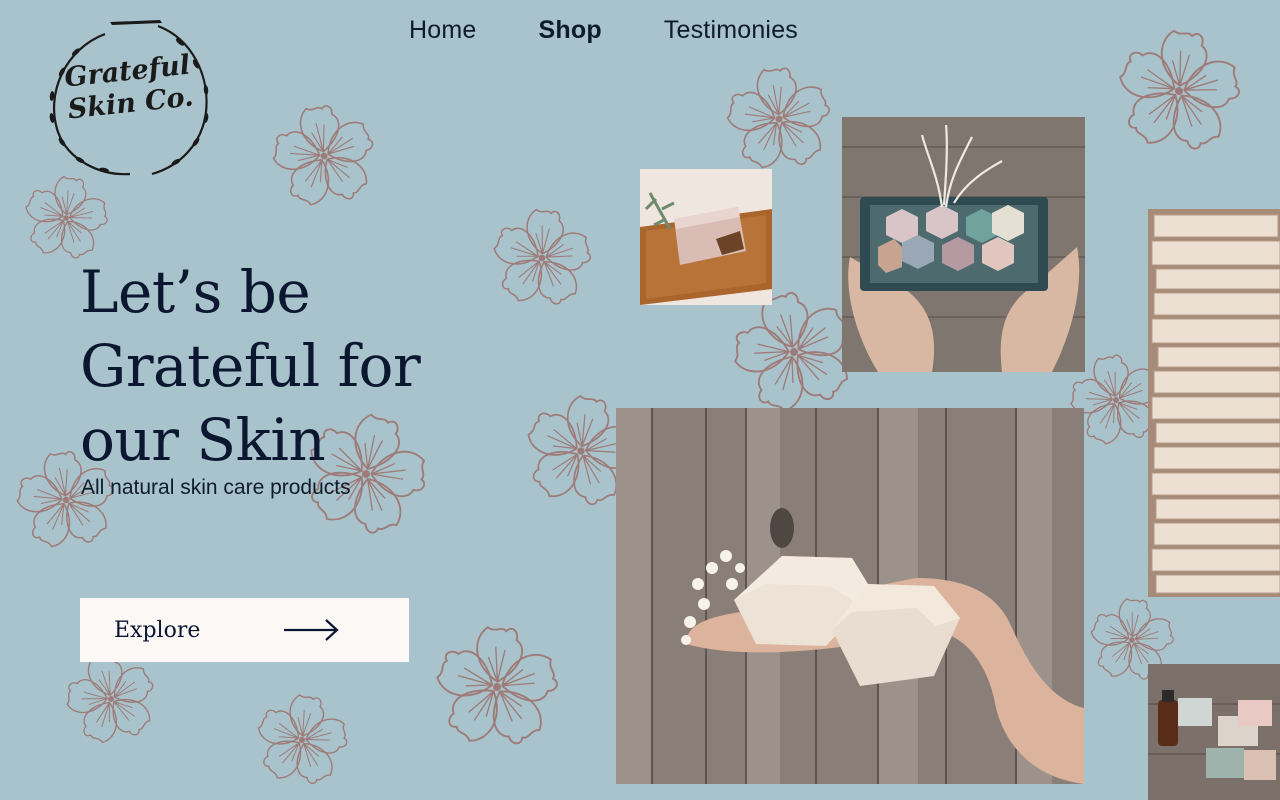  What do you see at coordinates (1214, 732) in the screenshot?
I see `soap-and-bottle-photo` at bounding box center [1214, 732].